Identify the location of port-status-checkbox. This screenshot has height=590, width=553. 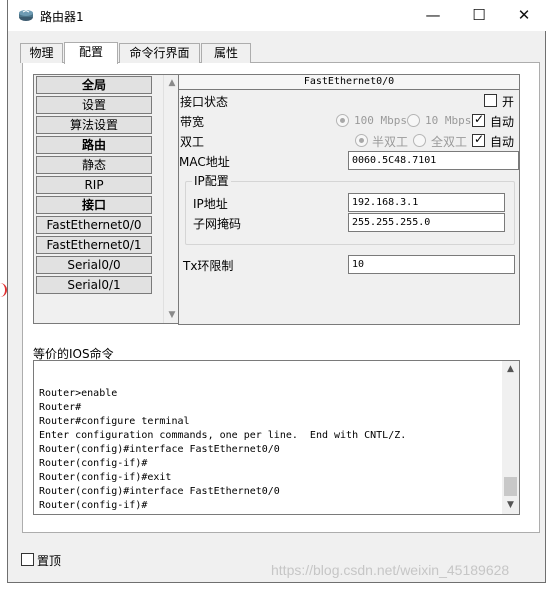
(490, 100).